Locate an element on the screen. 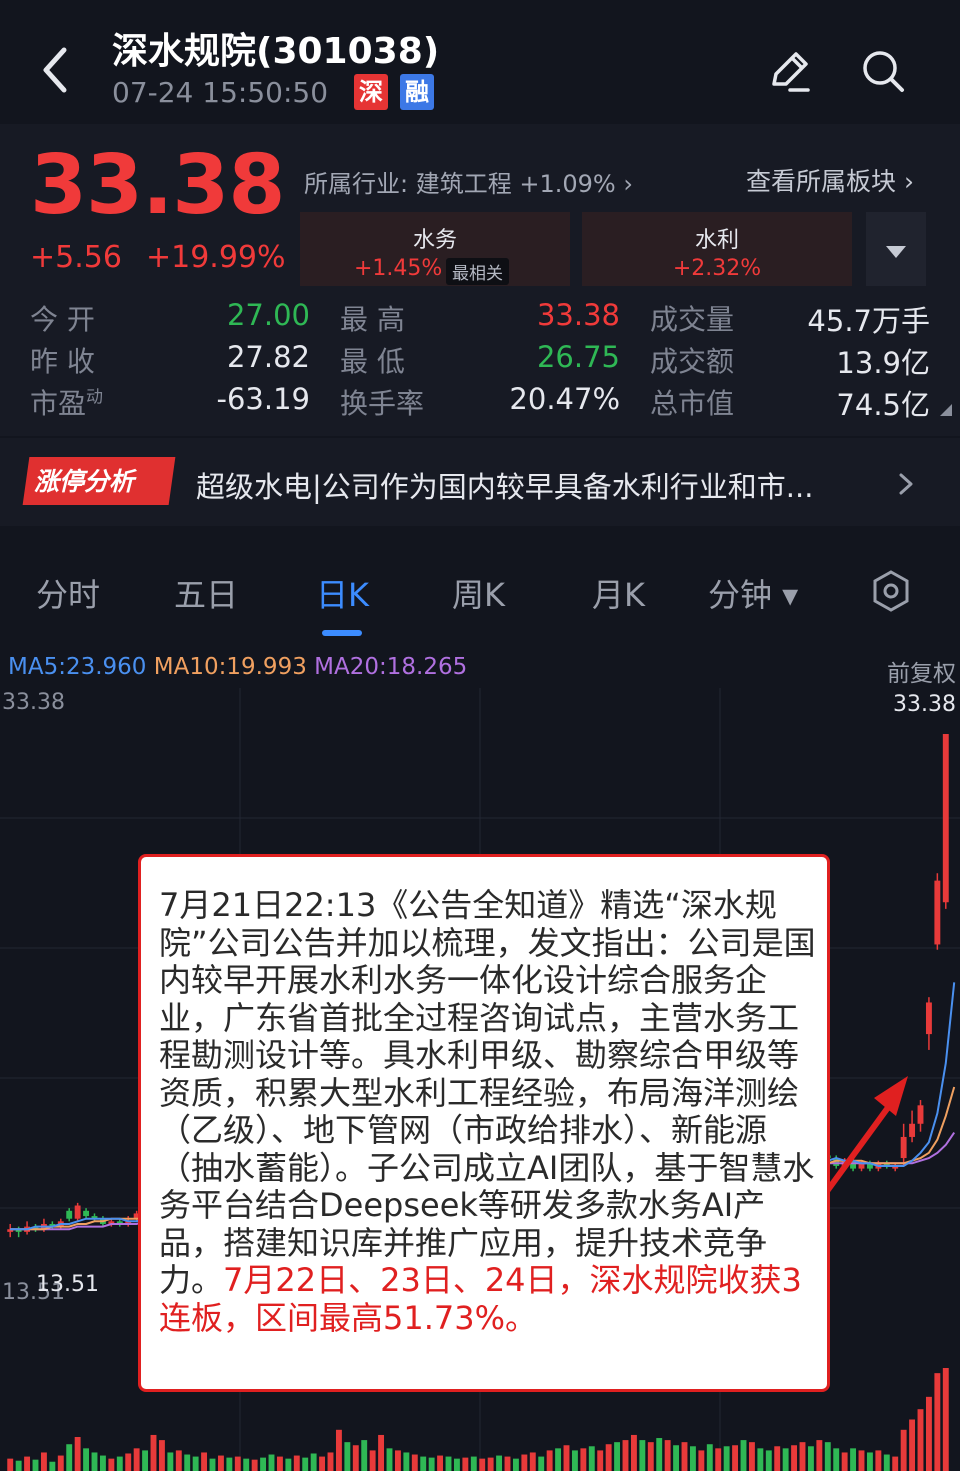 This screenshot has height=1471, width=960. chevron-right-icon is located at coordinates (906, 484).